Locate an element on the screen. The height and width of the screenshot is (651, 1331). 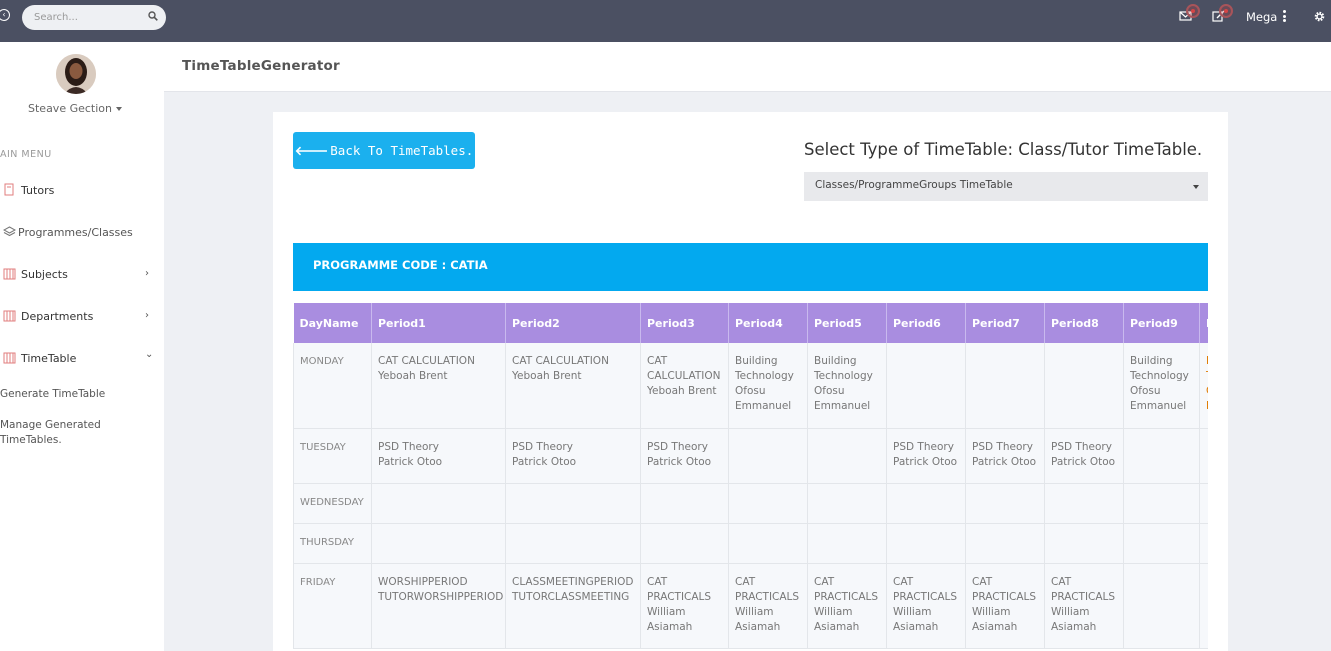
search-icon is located at coordinates (153, 16).